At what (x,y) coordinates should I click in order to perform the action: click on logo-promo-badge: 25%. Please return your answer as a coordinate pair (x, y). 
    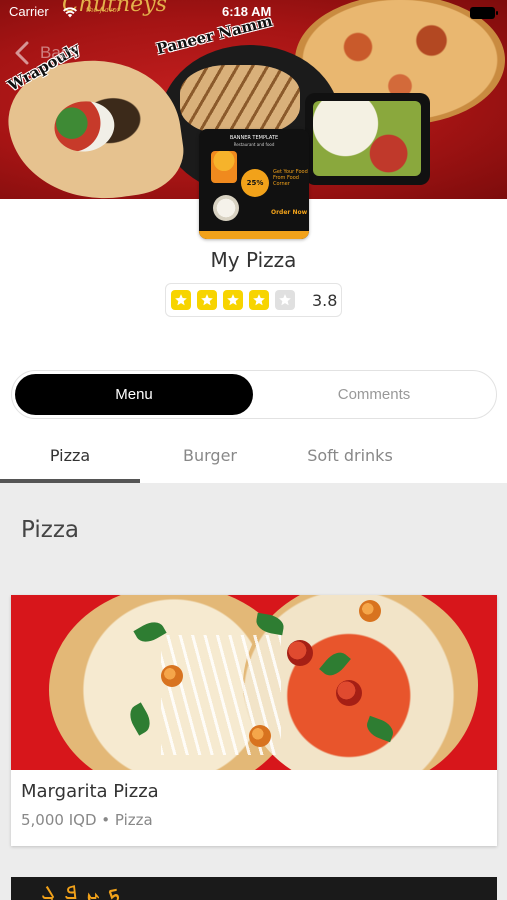
    Looking at the image, I should click on (255, 183).